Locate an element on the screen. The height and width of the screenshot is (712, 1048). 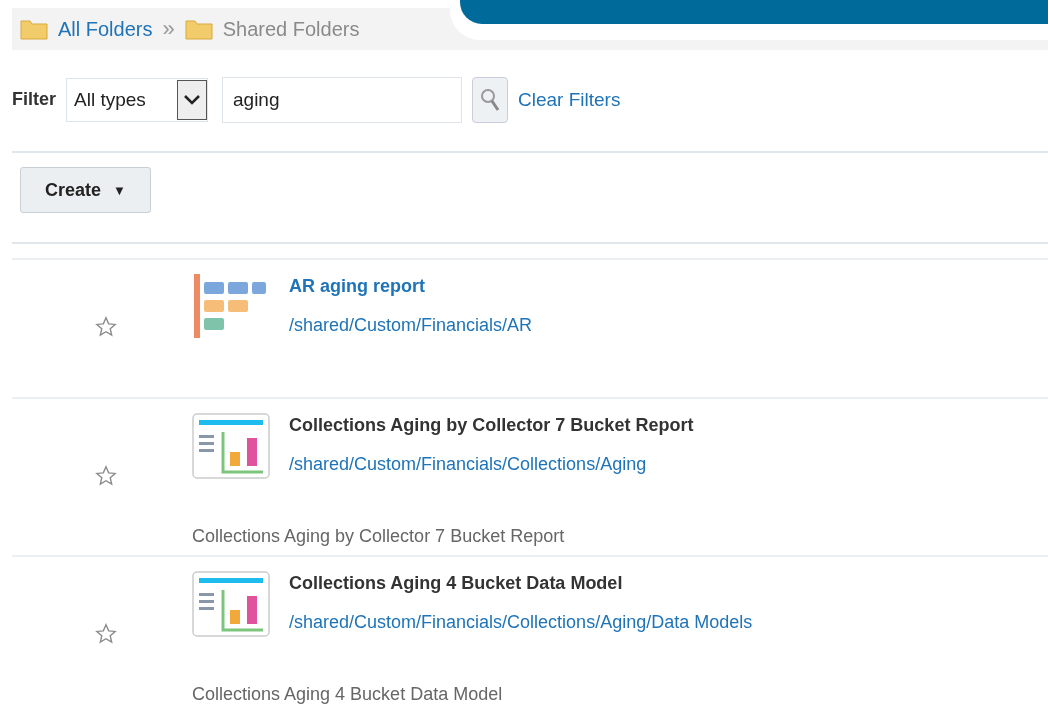
item-path-link: /shared/Custom/Financials/AR is located at coordinates (668, 326).